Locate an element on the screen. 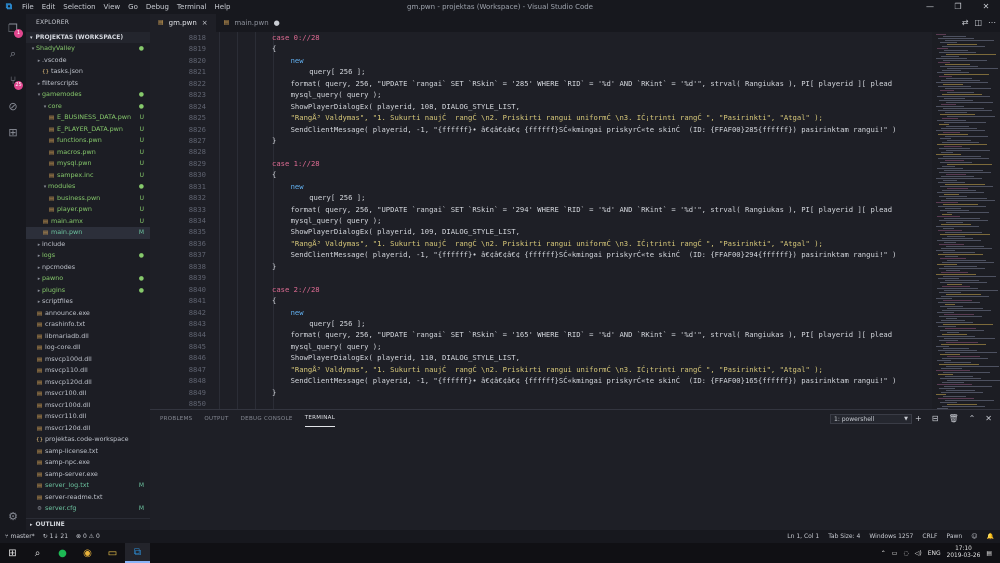  compare-icon: ⇄ is located at coordinates (965, 23).